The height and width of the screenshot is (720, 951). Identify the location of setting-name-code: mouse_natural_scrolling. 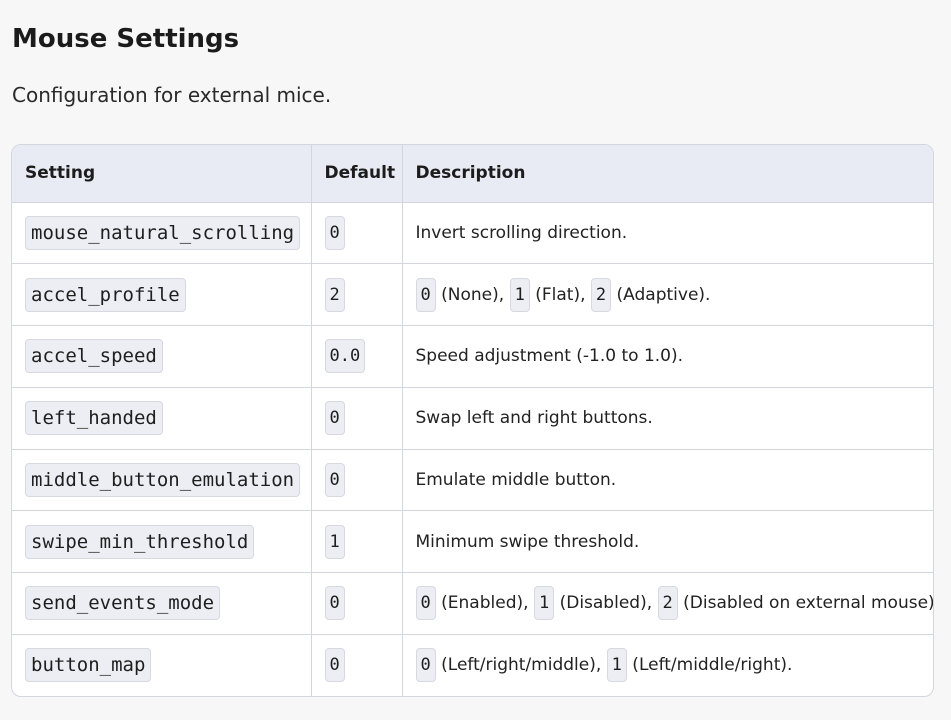
(163, 232).